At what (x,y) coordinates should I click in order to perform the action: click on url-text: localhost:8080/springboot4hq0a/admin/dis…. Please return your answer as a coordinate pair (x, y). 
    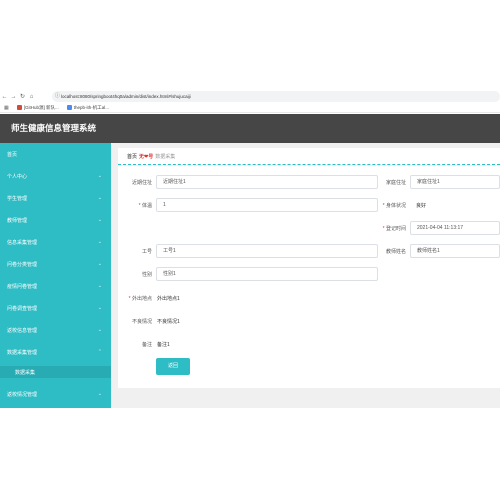
    Looking at the image, I should click on (126, 96).